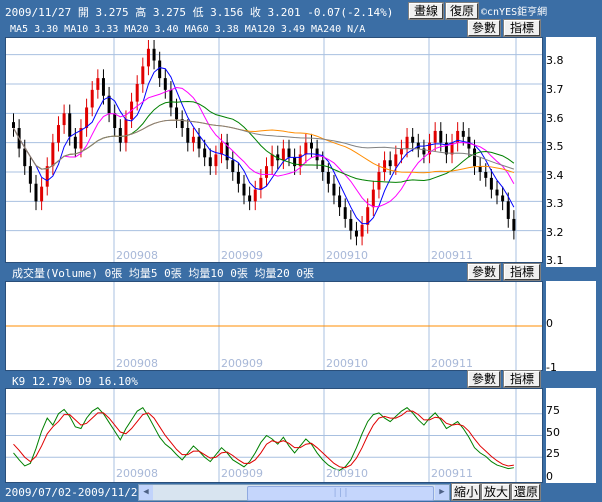  I want to click on month-label: 200910, so click(347, 255).